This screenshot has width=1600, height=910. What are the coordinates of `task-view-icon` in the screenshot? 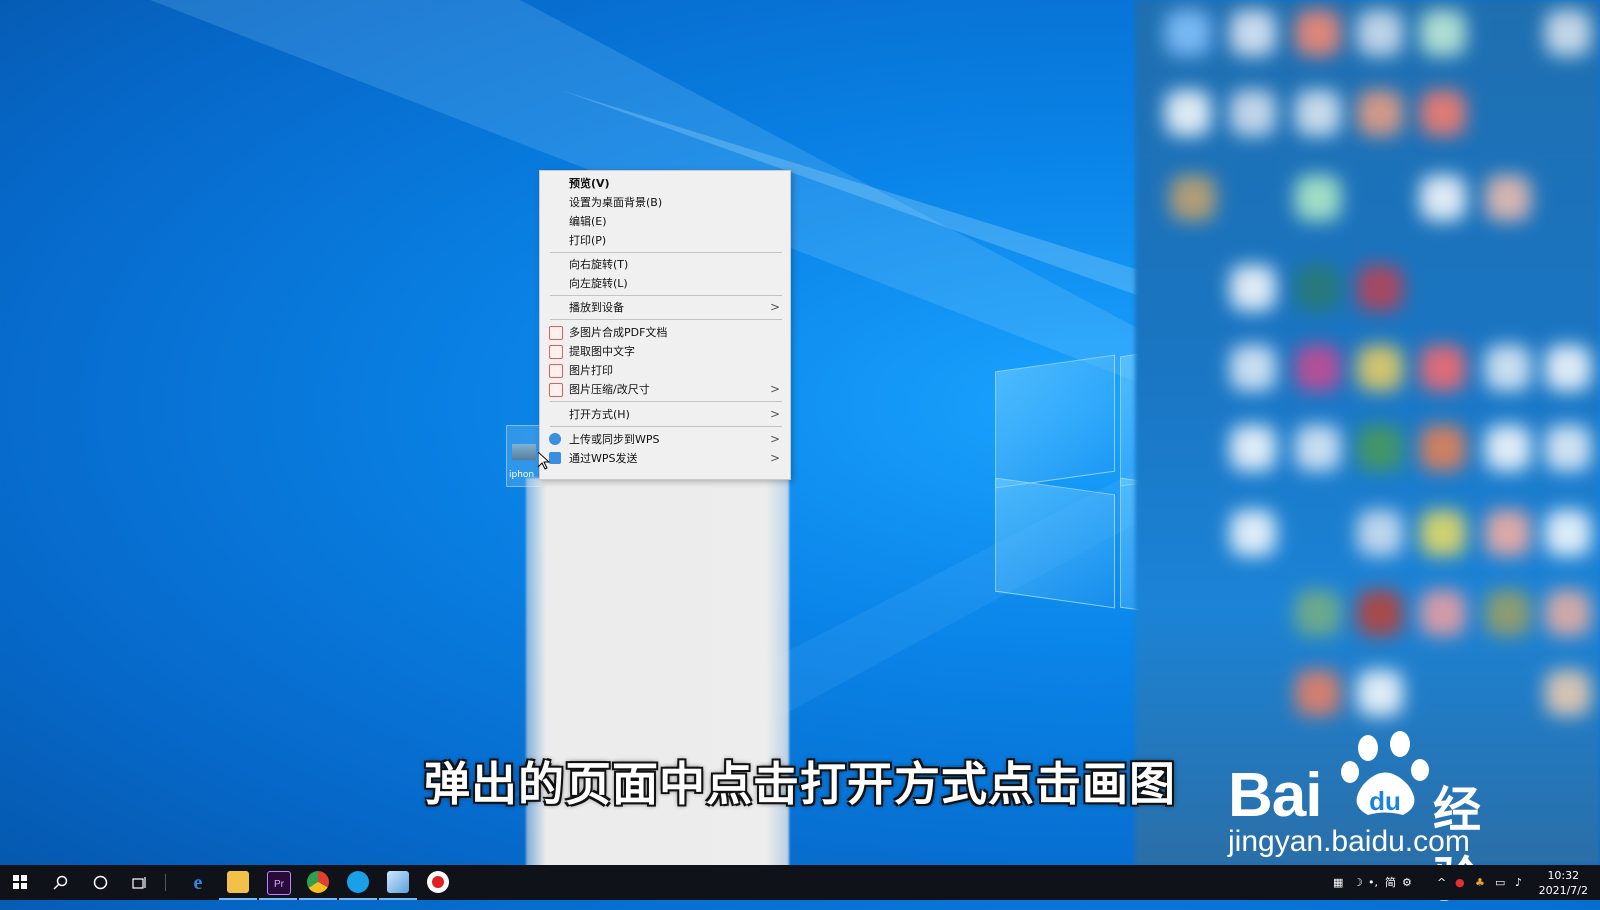 It's located at (139, 883).